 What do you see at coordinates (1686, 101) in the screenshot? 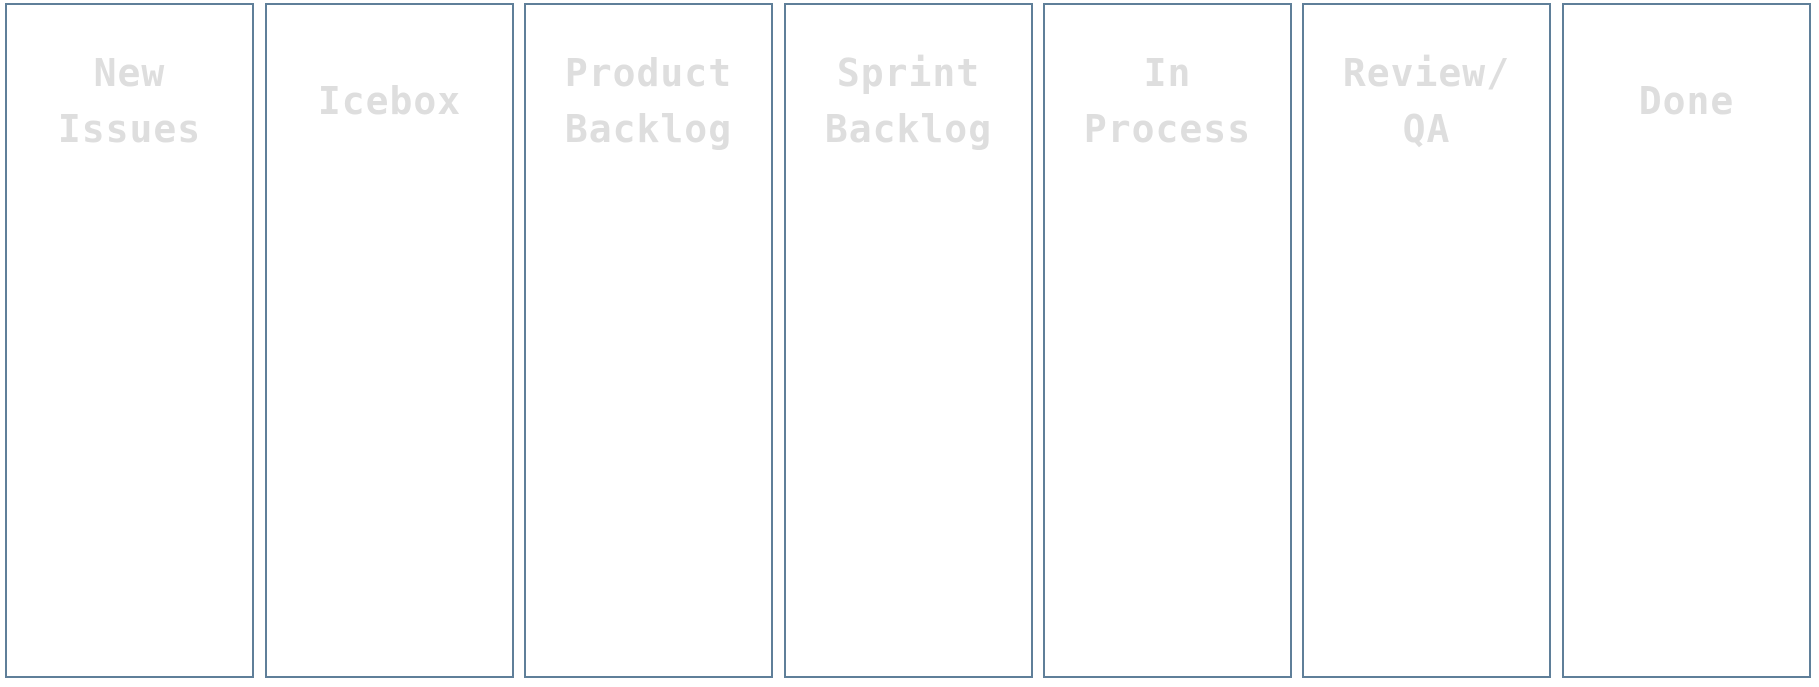
I see `column-title: Done` at bounding box center [1686, 101].